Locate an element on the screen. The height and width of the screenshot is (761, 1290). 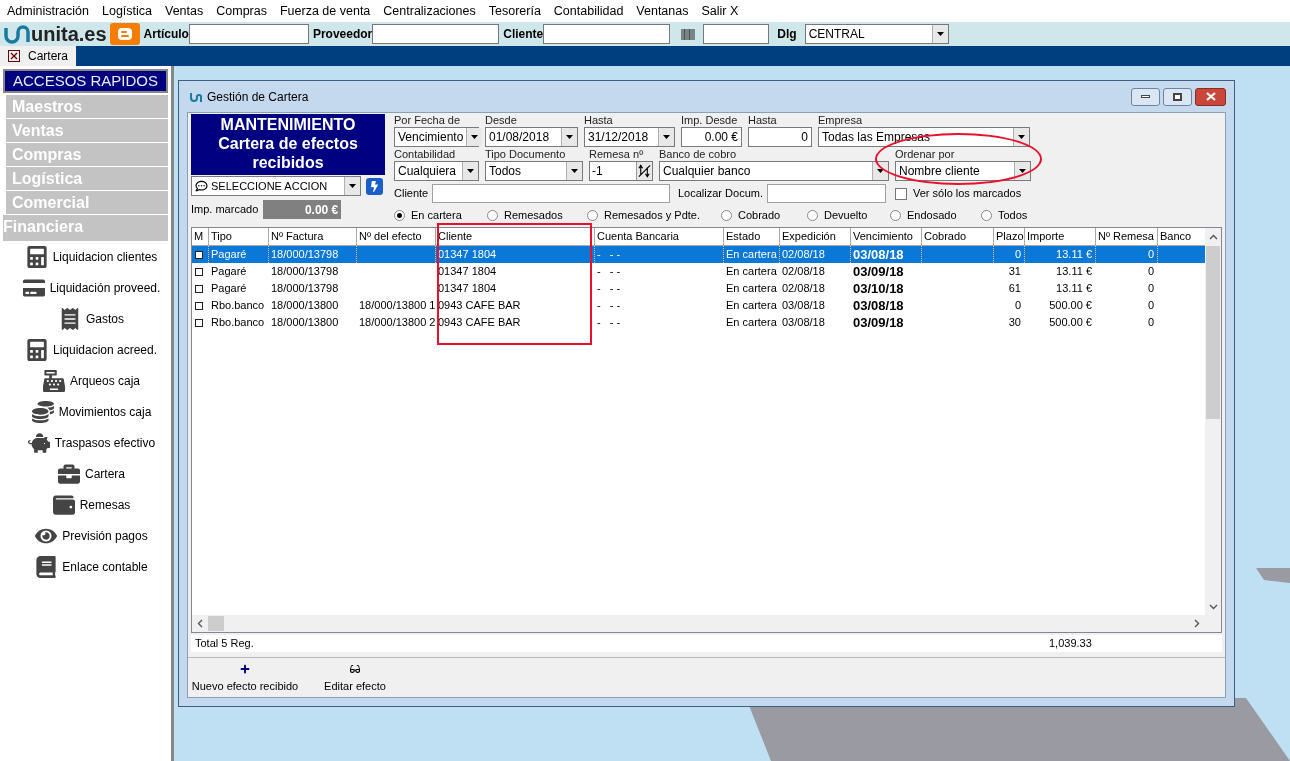
close-icon is located at coordinates (14, 56).